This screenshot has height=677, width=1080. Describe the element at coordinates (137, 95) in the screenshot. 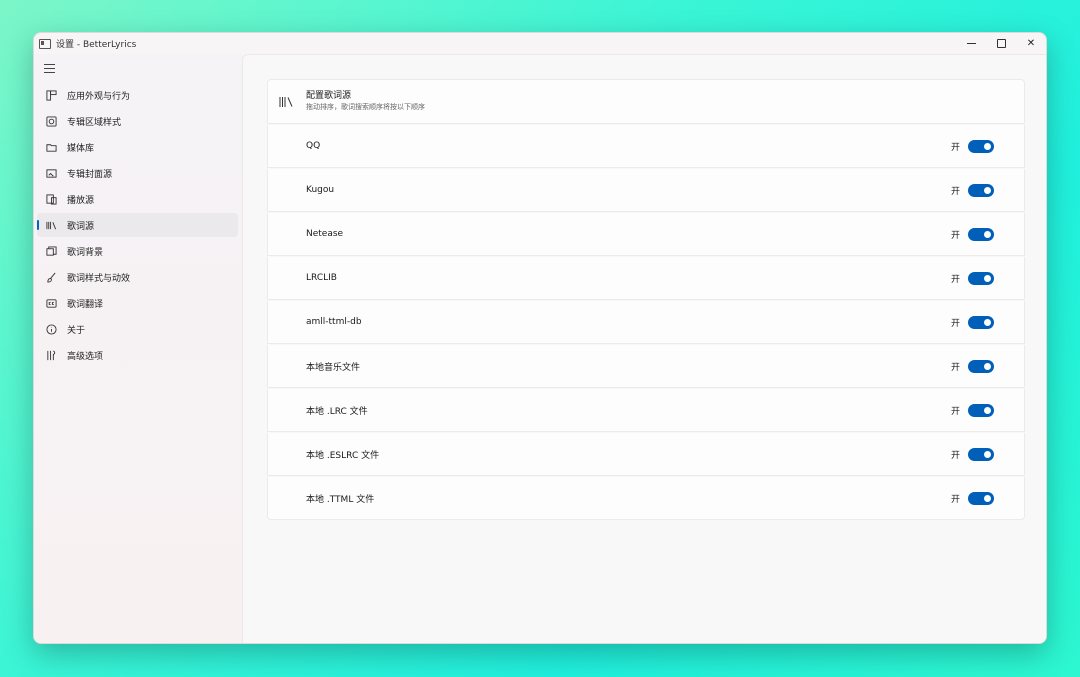

I see `sidebar-item-appearance: 应用外观与行为` at that location.